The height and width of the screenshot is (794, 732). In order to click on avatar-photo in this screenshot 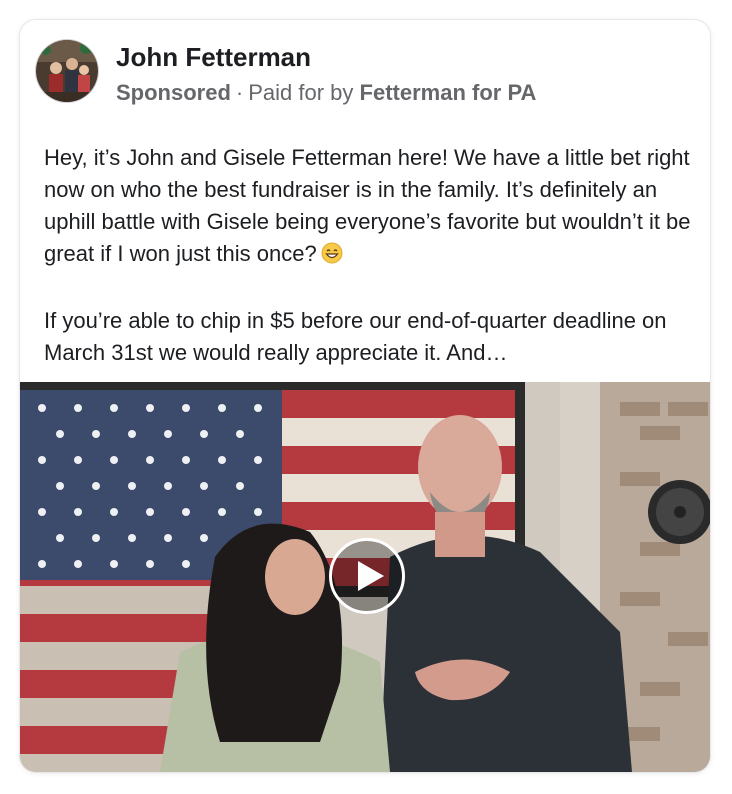, I will do `click(67, 71)`.